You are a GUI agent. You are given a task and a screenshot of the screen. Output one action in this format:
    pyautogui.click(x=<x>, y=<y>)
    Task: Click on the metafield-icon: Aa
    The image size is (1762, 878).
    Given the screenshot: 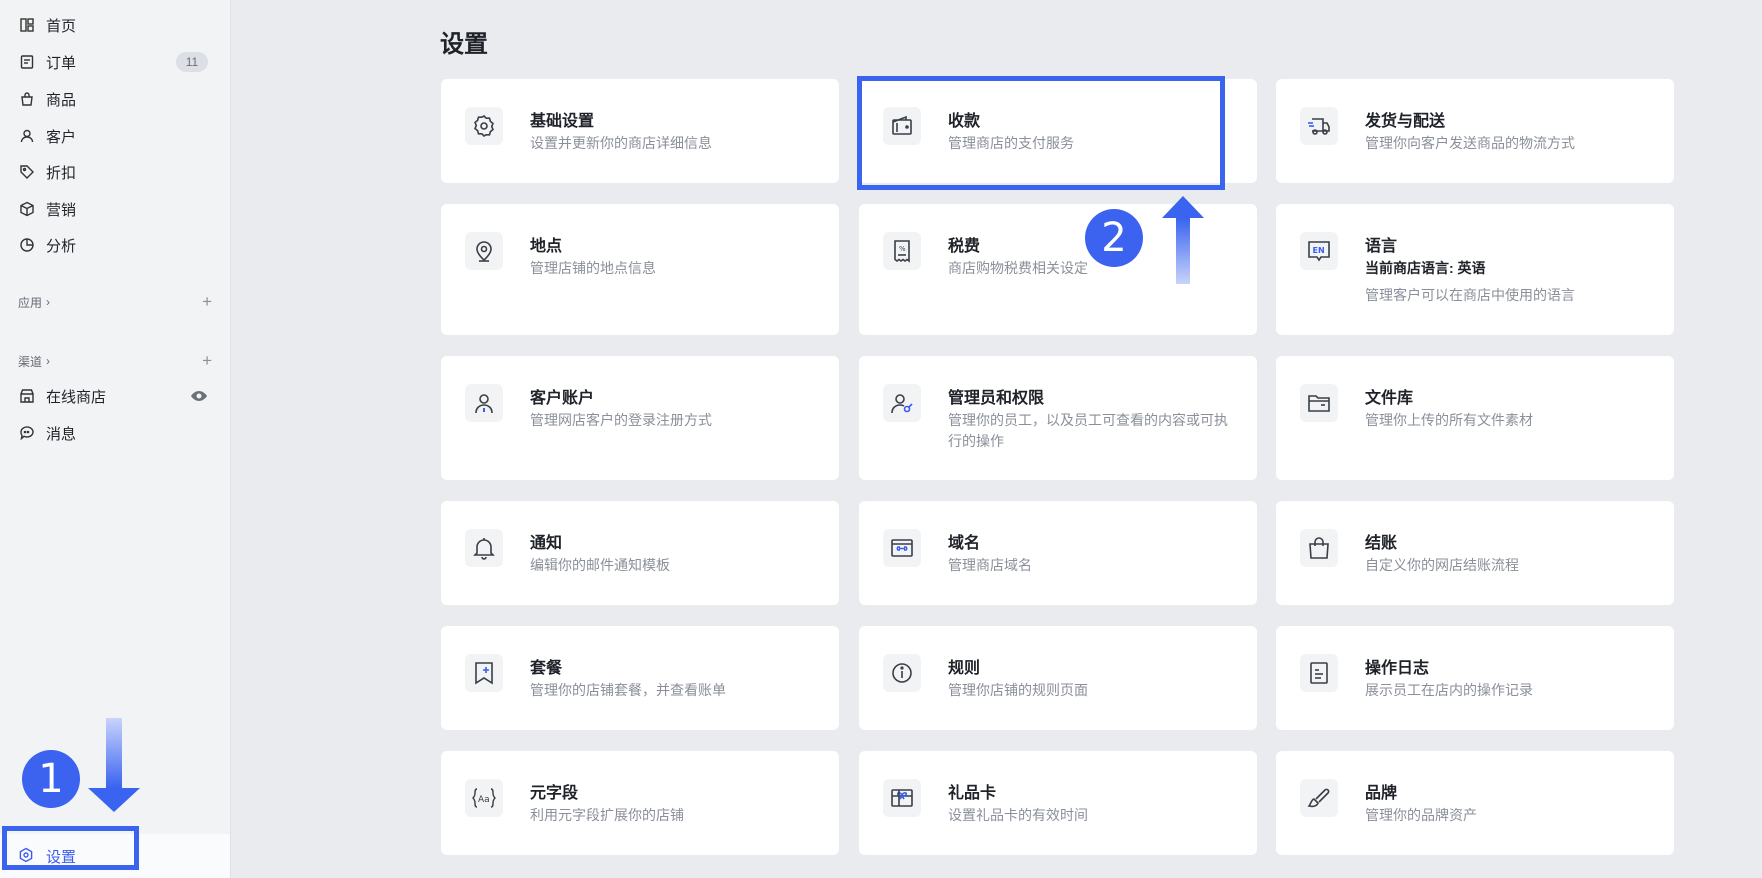 What is the action you would take?
    pyautogui.click(x=484, y=798)
    